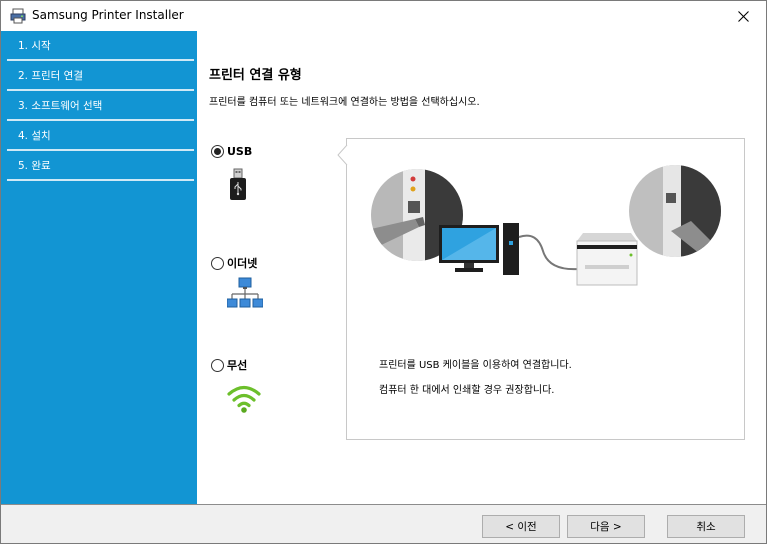 This screenshot has height=544, width=767. Describe the element at coordinates (383, 524) in the screenshot. I see `footer-bar` at that location.